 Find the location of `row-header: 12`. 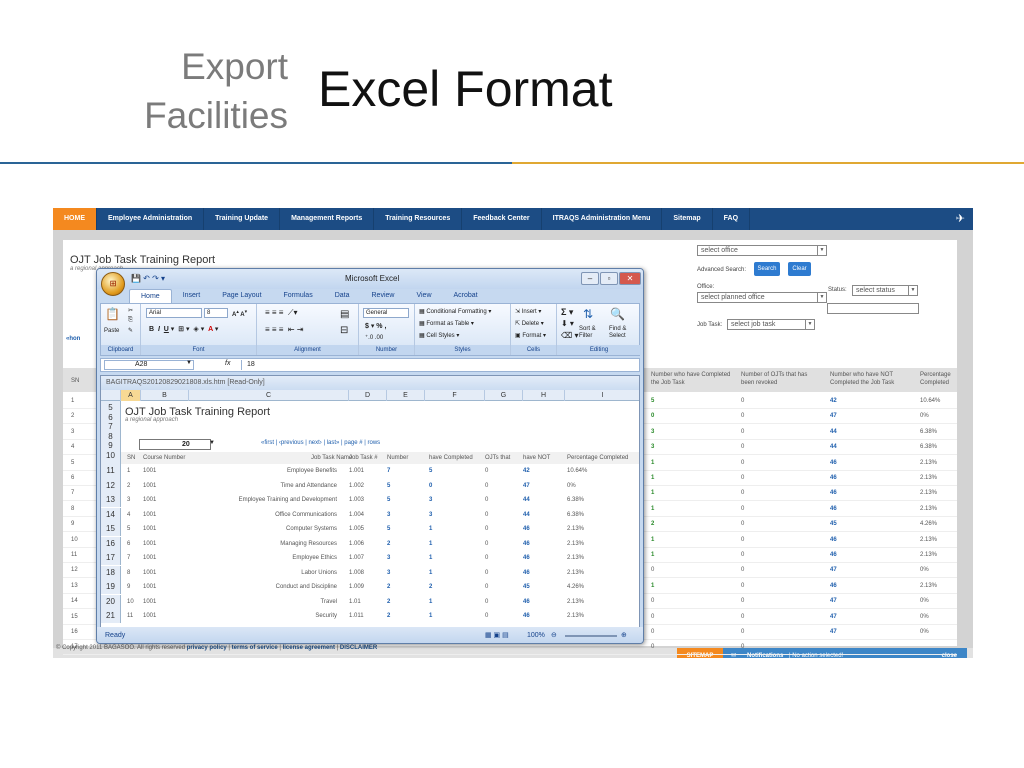

row-header: 12 is located at coordinates (111, 485).